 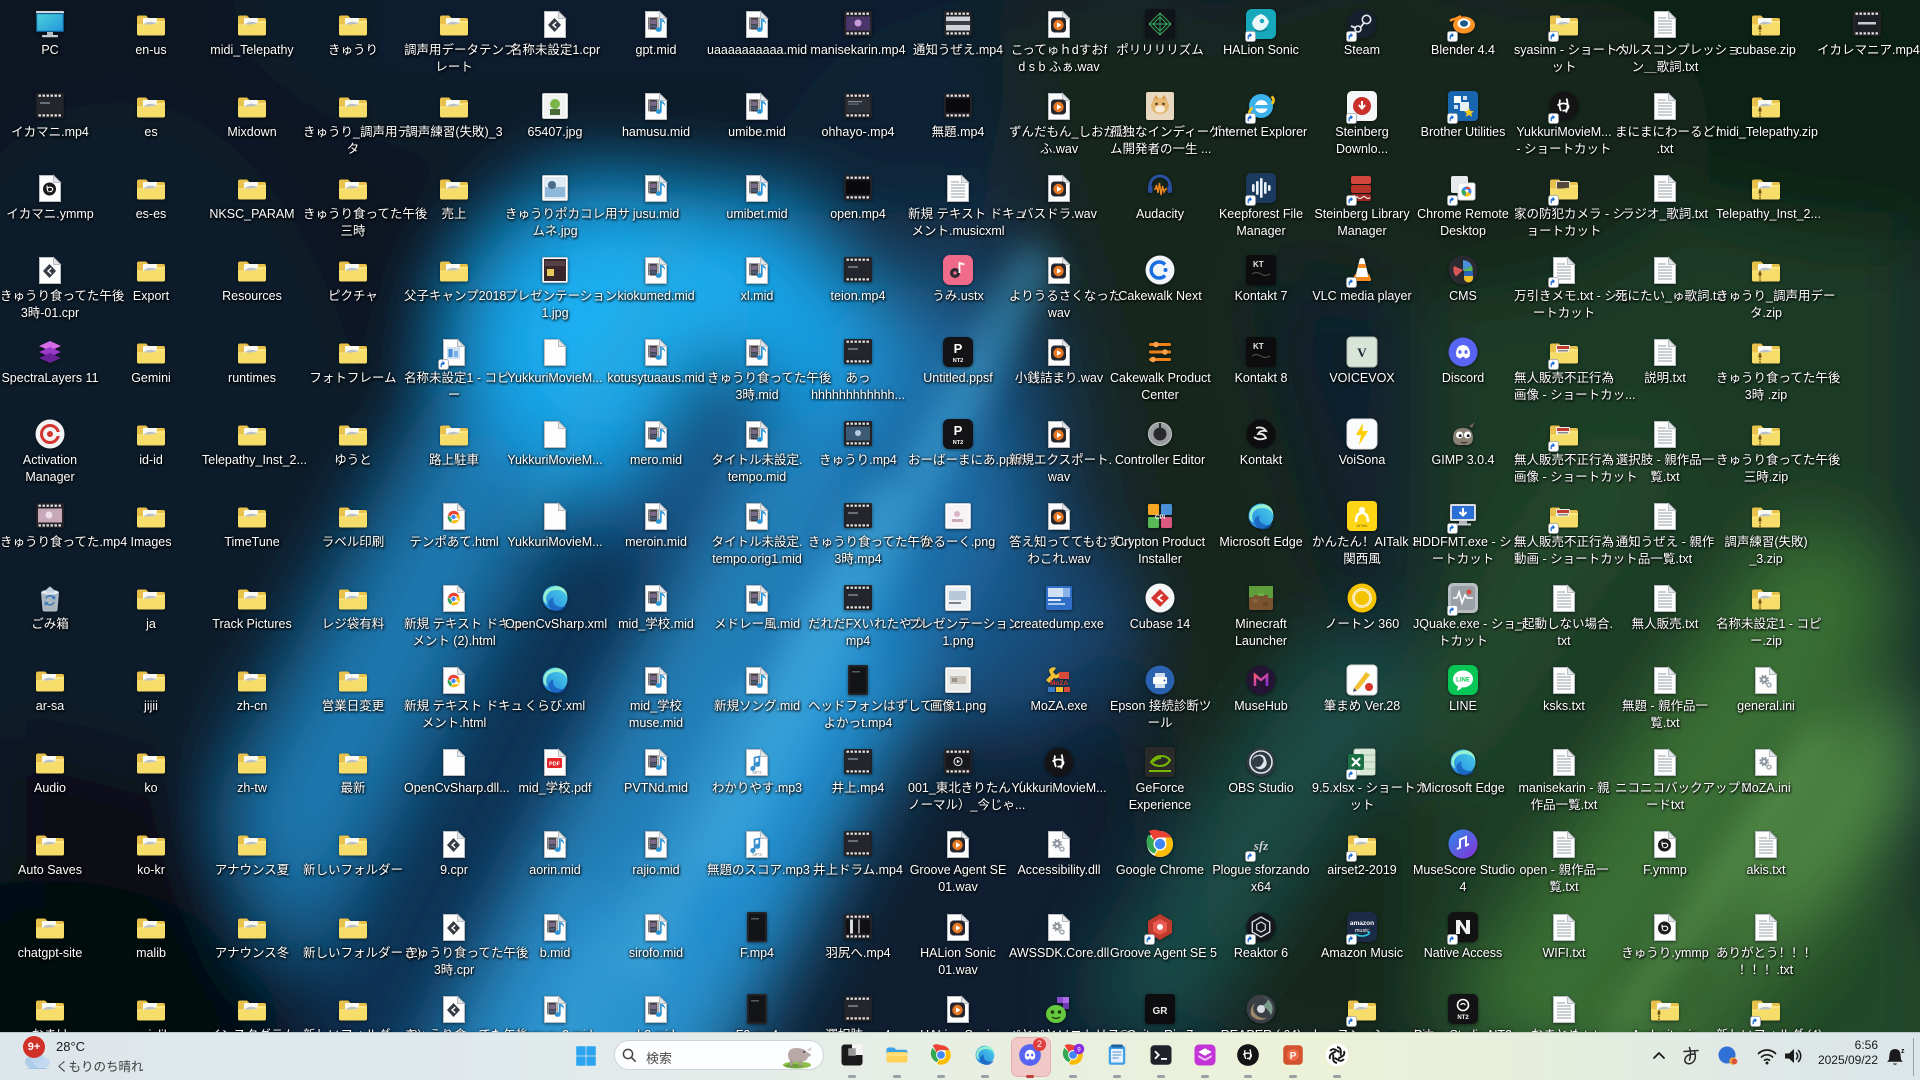 What do you see at coordinates (1362, 931) in the screenshot?
I see `svg-text: music` at bounding box center [1362, 931].